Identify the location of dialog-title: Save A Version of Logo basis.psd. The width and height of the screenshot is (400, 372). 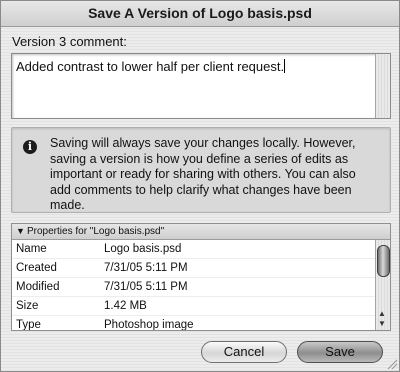
(200, 14).